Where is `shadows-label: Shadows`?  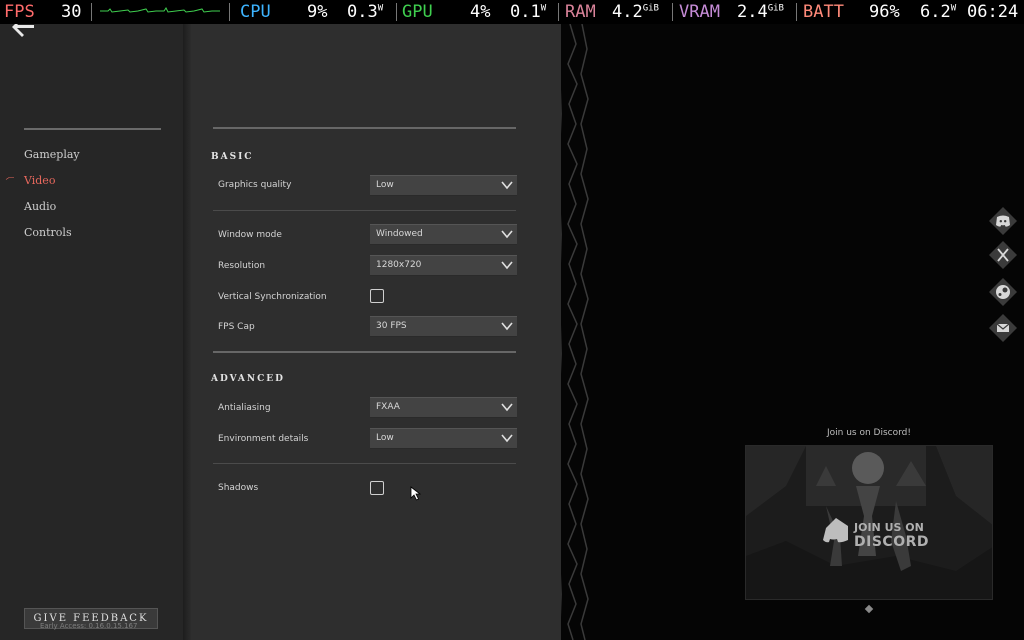 shadows-label: Shadows is located at coordinates (238, 488).